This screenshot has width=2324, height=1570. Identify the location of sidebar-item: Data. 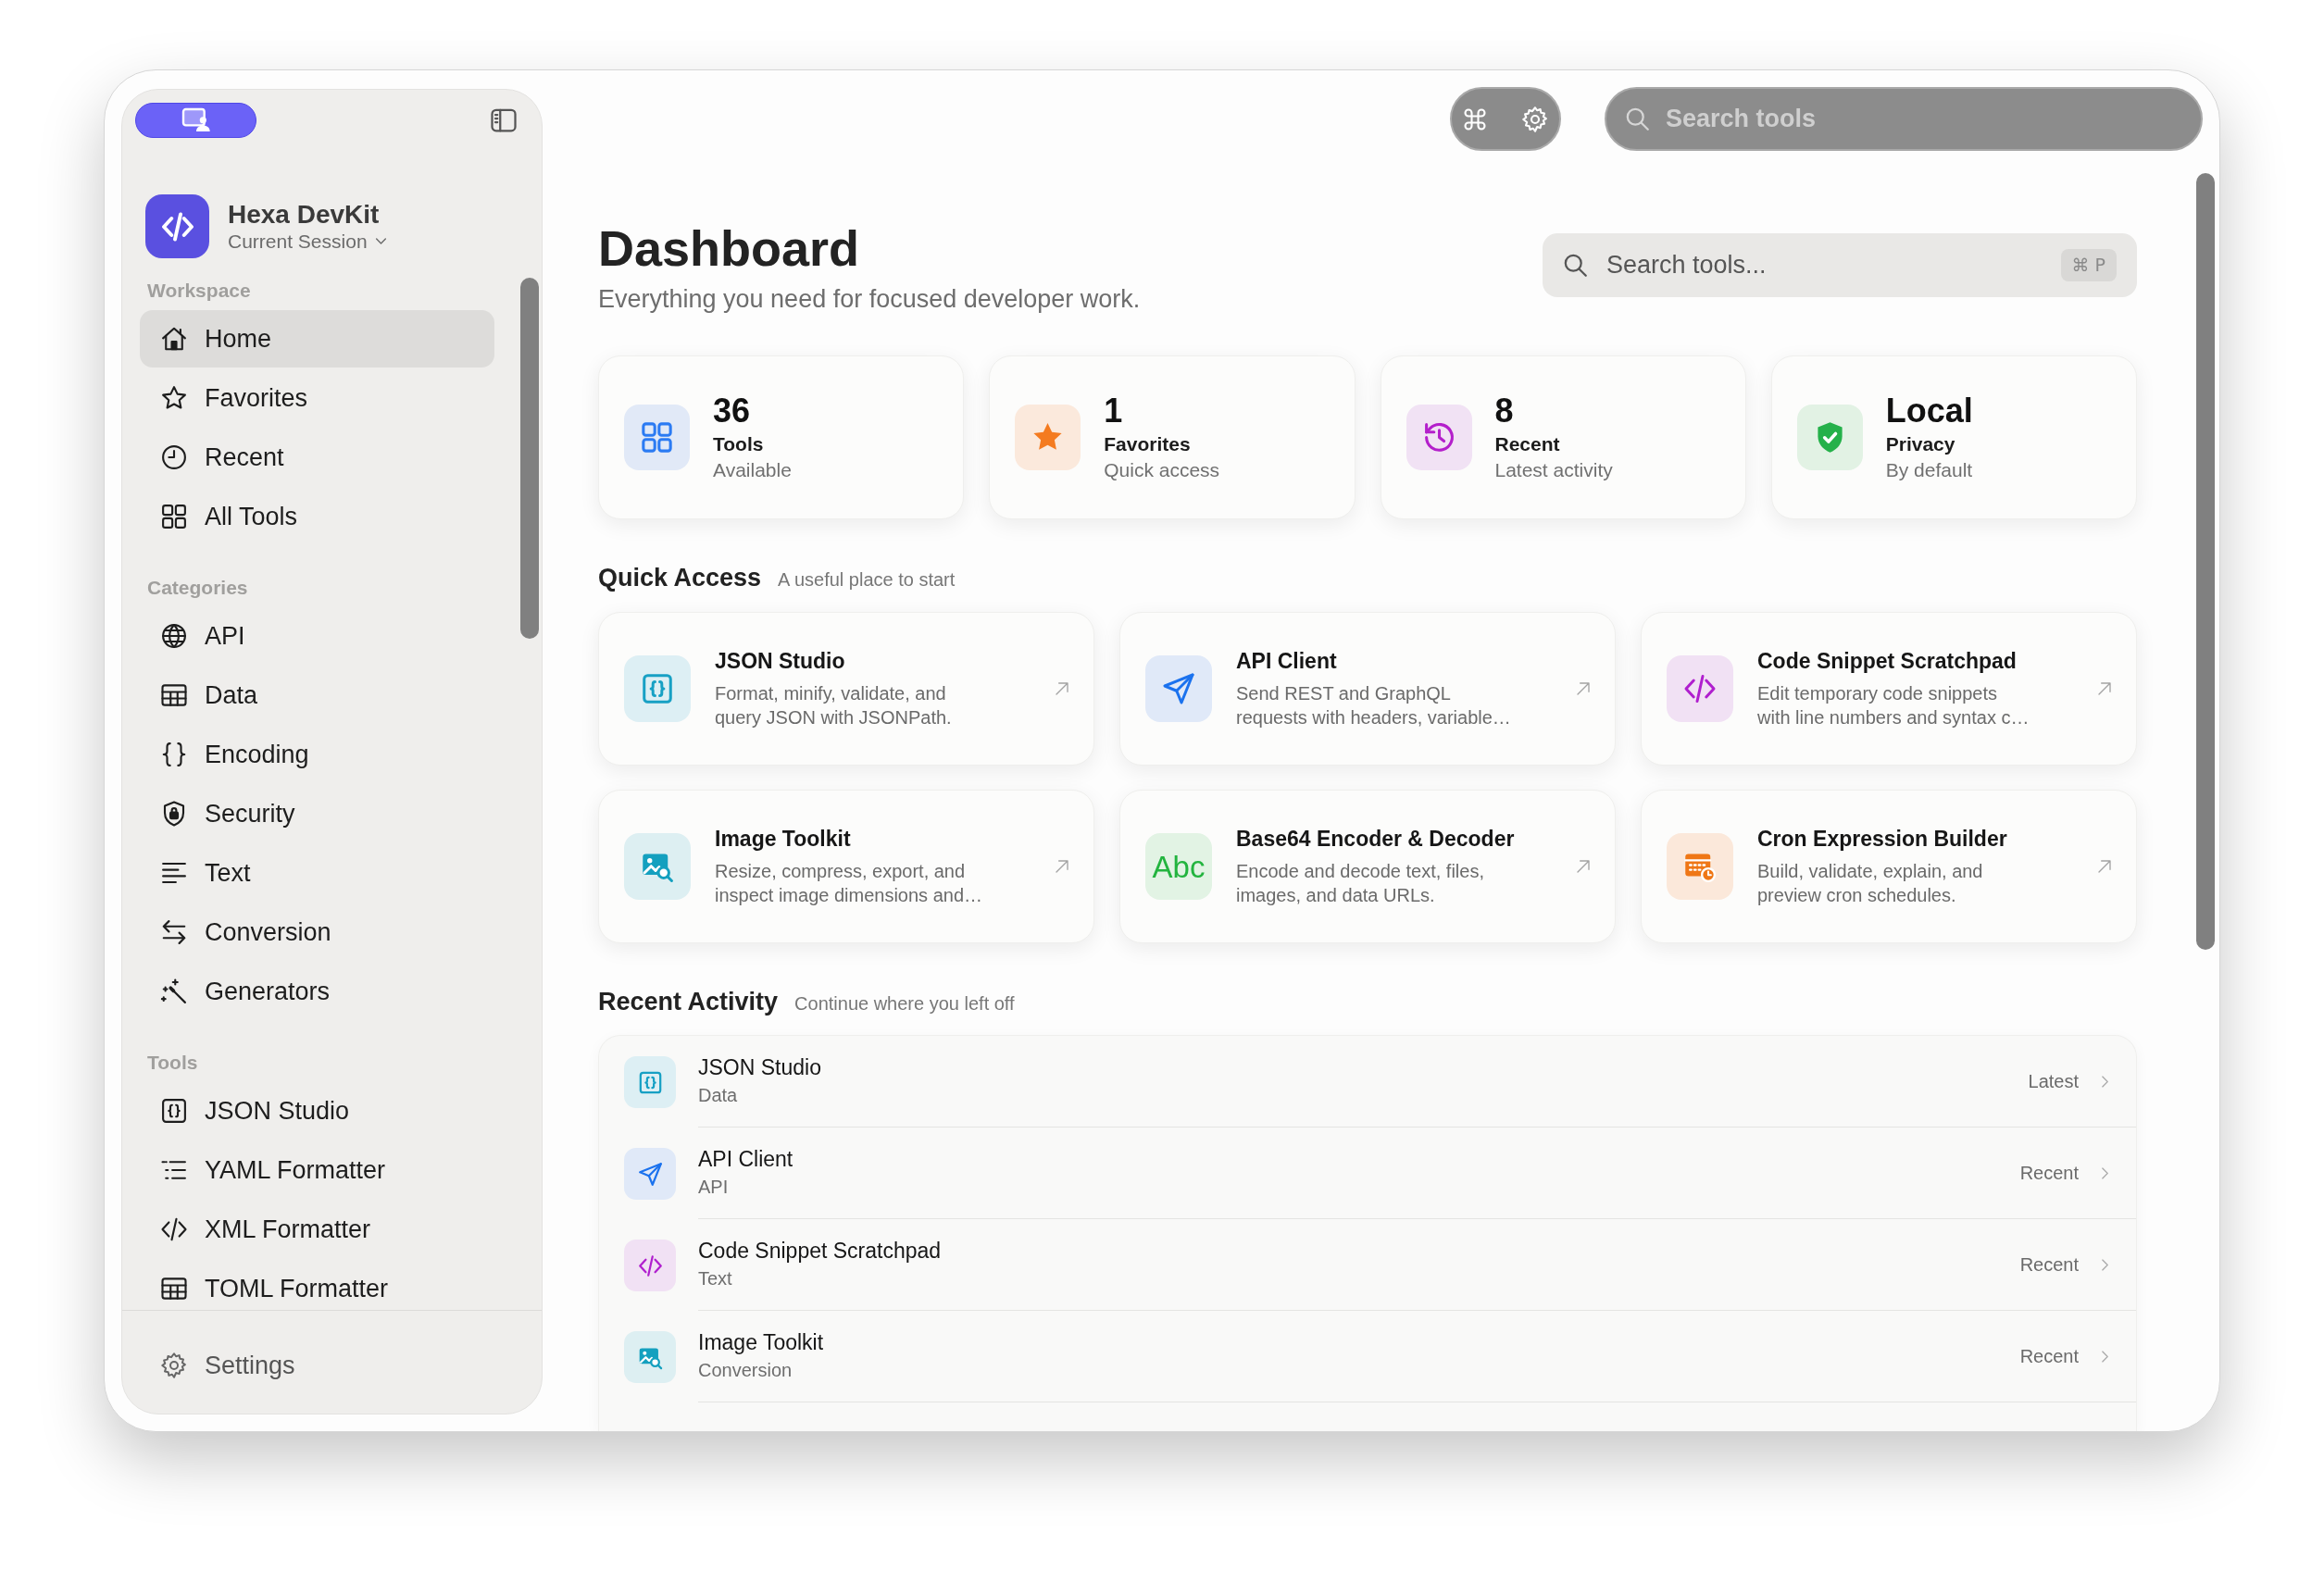
(317, 695).